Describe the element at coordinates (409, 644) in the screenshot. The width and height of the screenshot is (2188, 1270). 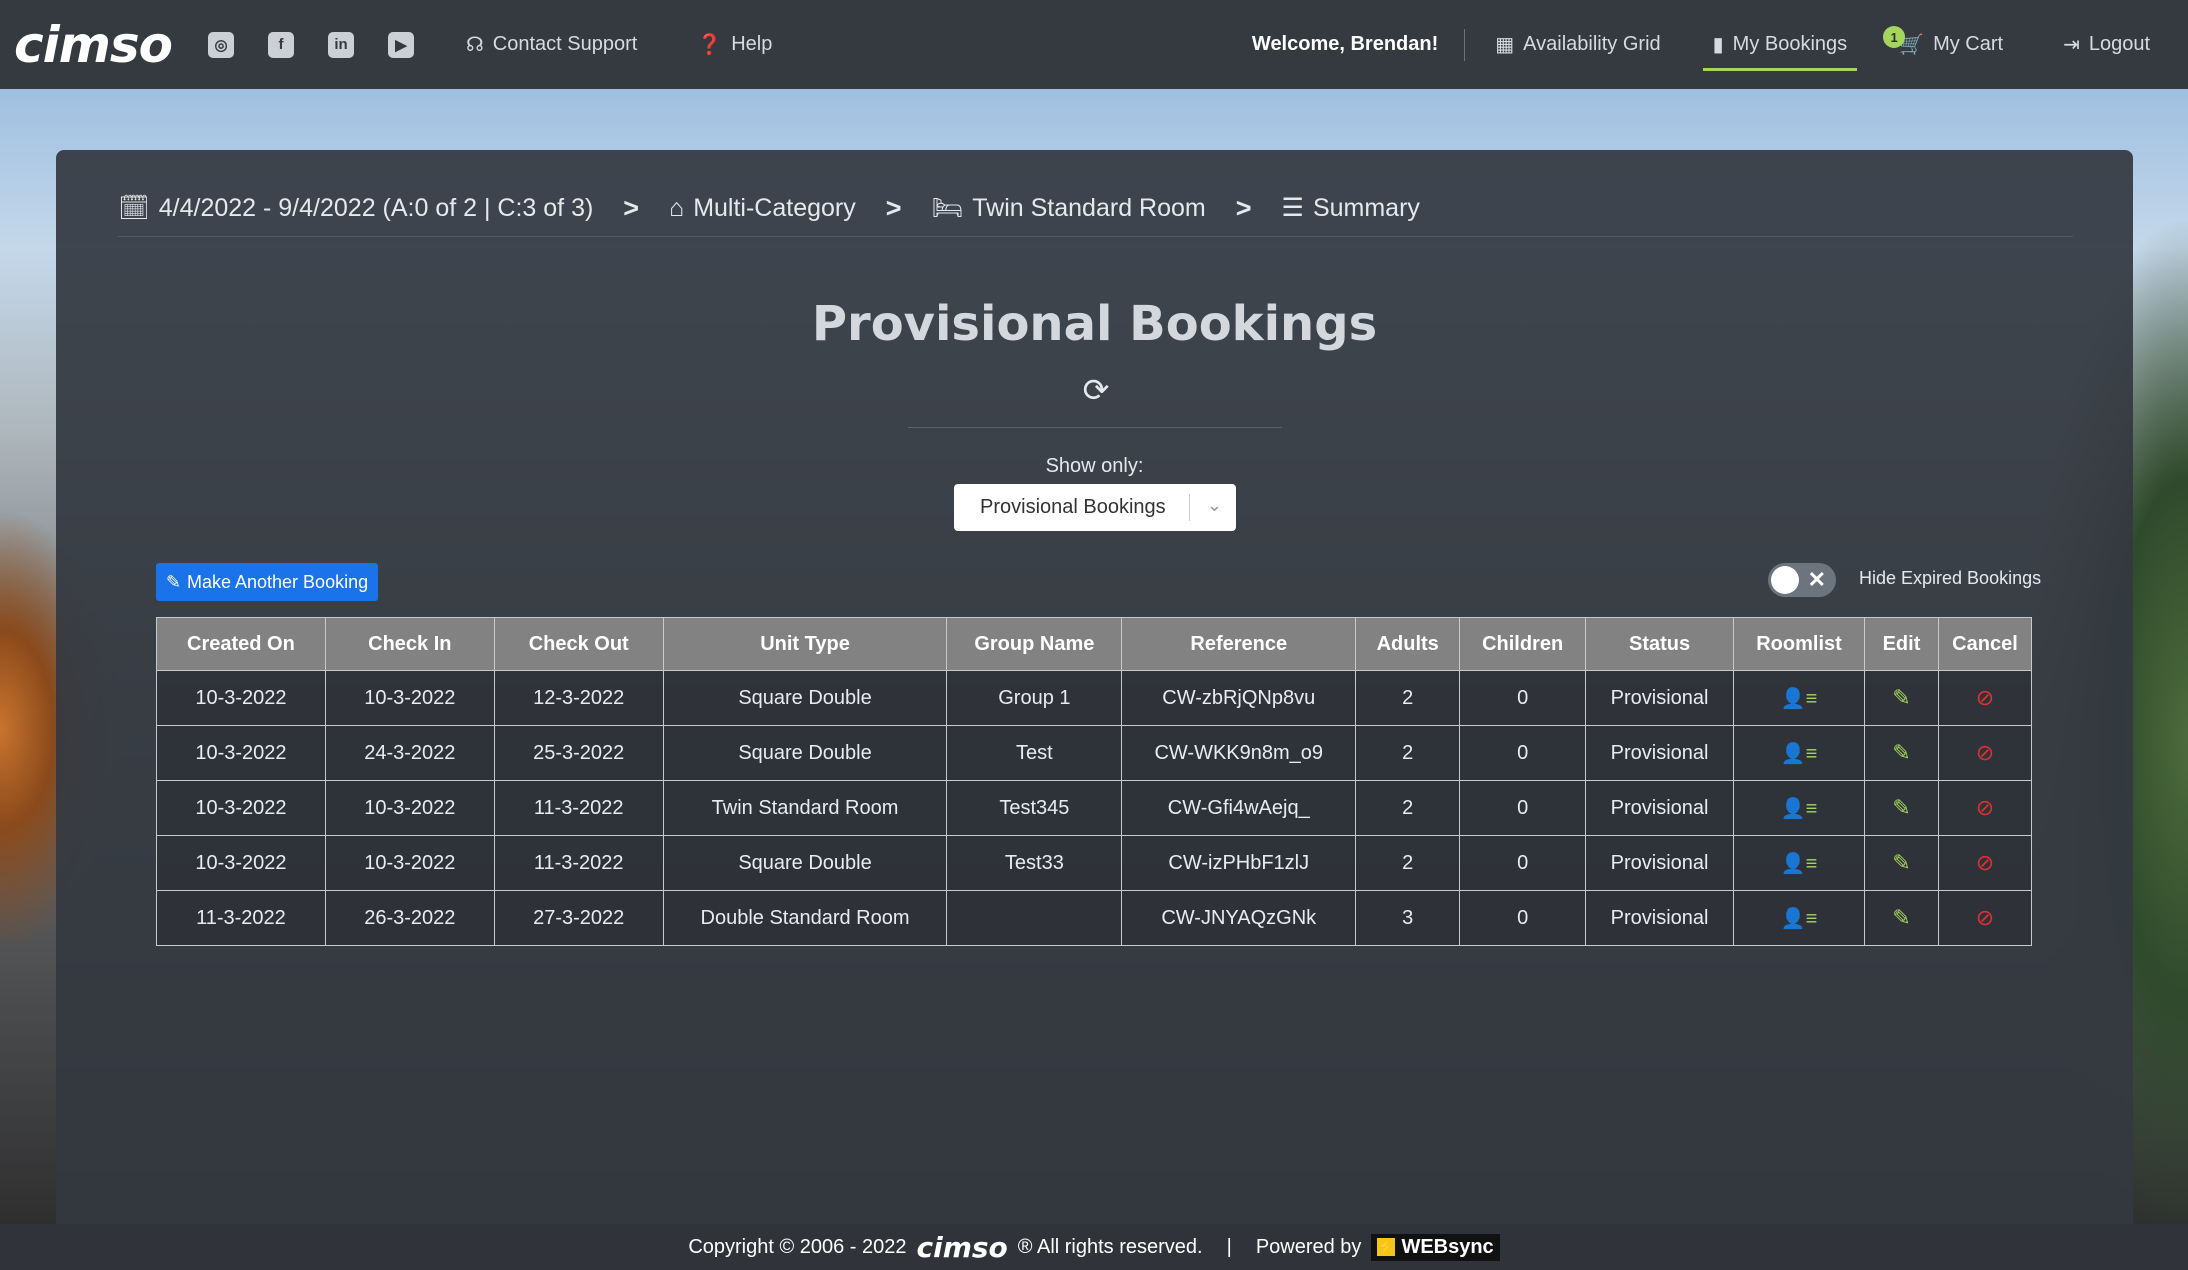
I see `header-check-in: Check In` at that location.